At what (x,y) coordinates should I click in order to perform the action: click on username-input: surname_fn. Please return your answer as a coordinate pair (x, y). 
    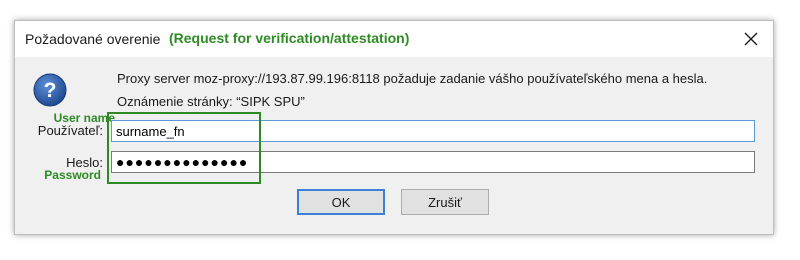
    Looking at the image, I should click on (433, 131).